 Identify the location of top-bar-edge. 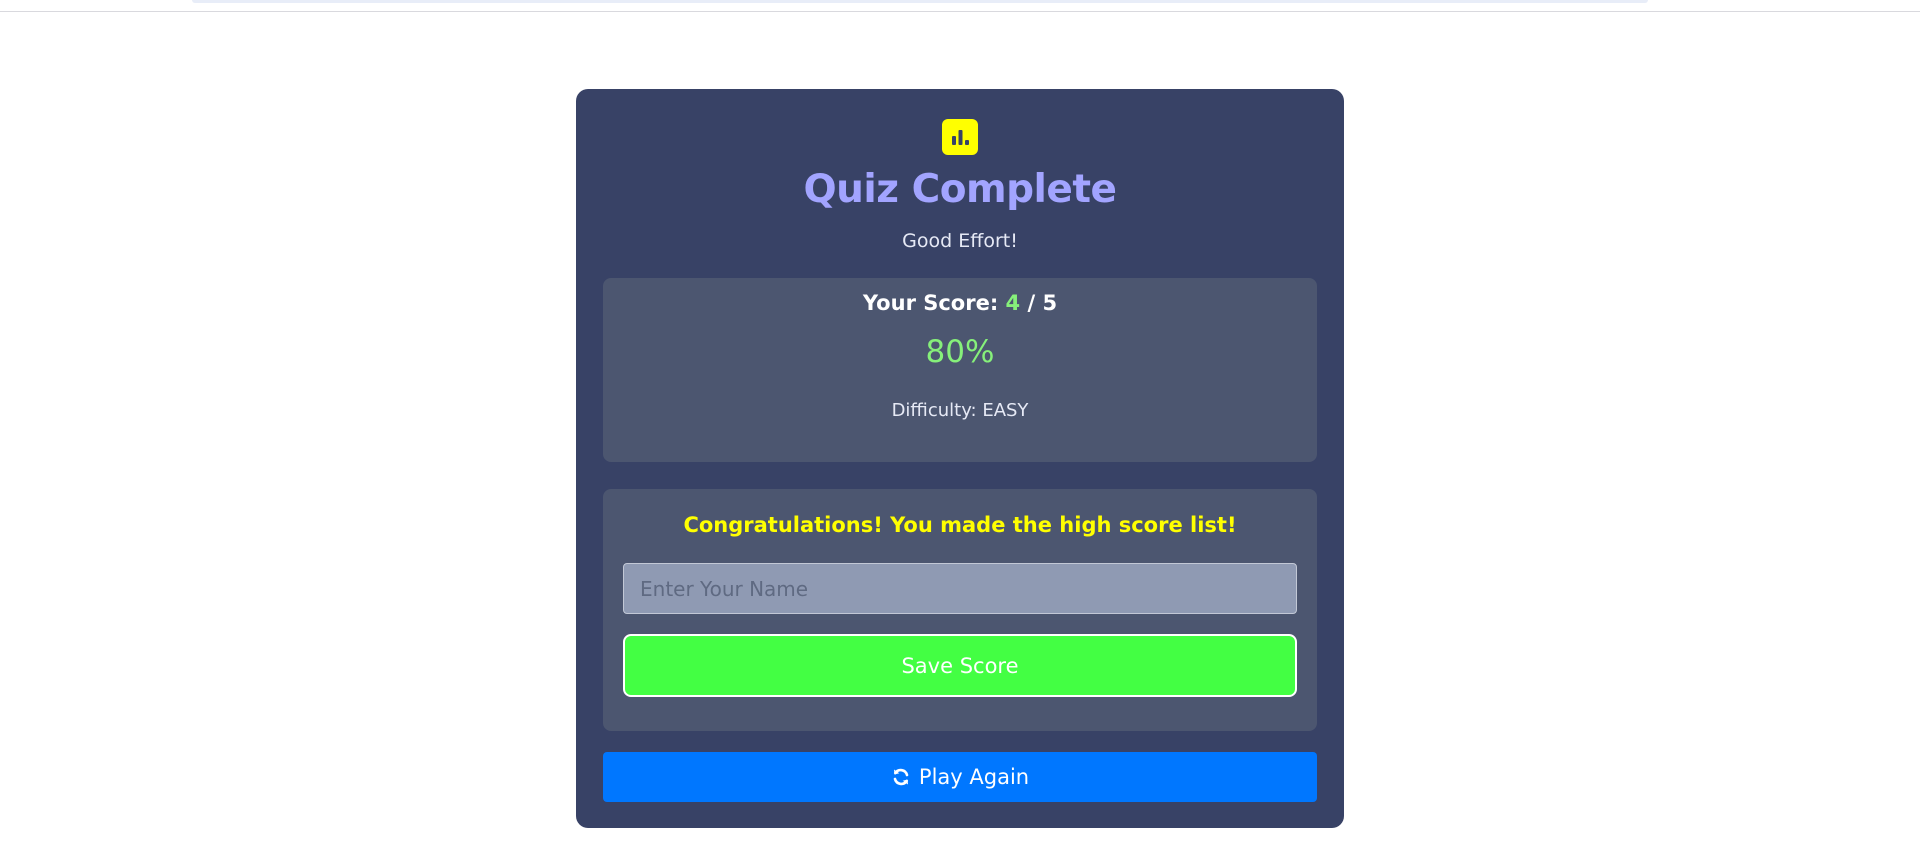
(920, 1).